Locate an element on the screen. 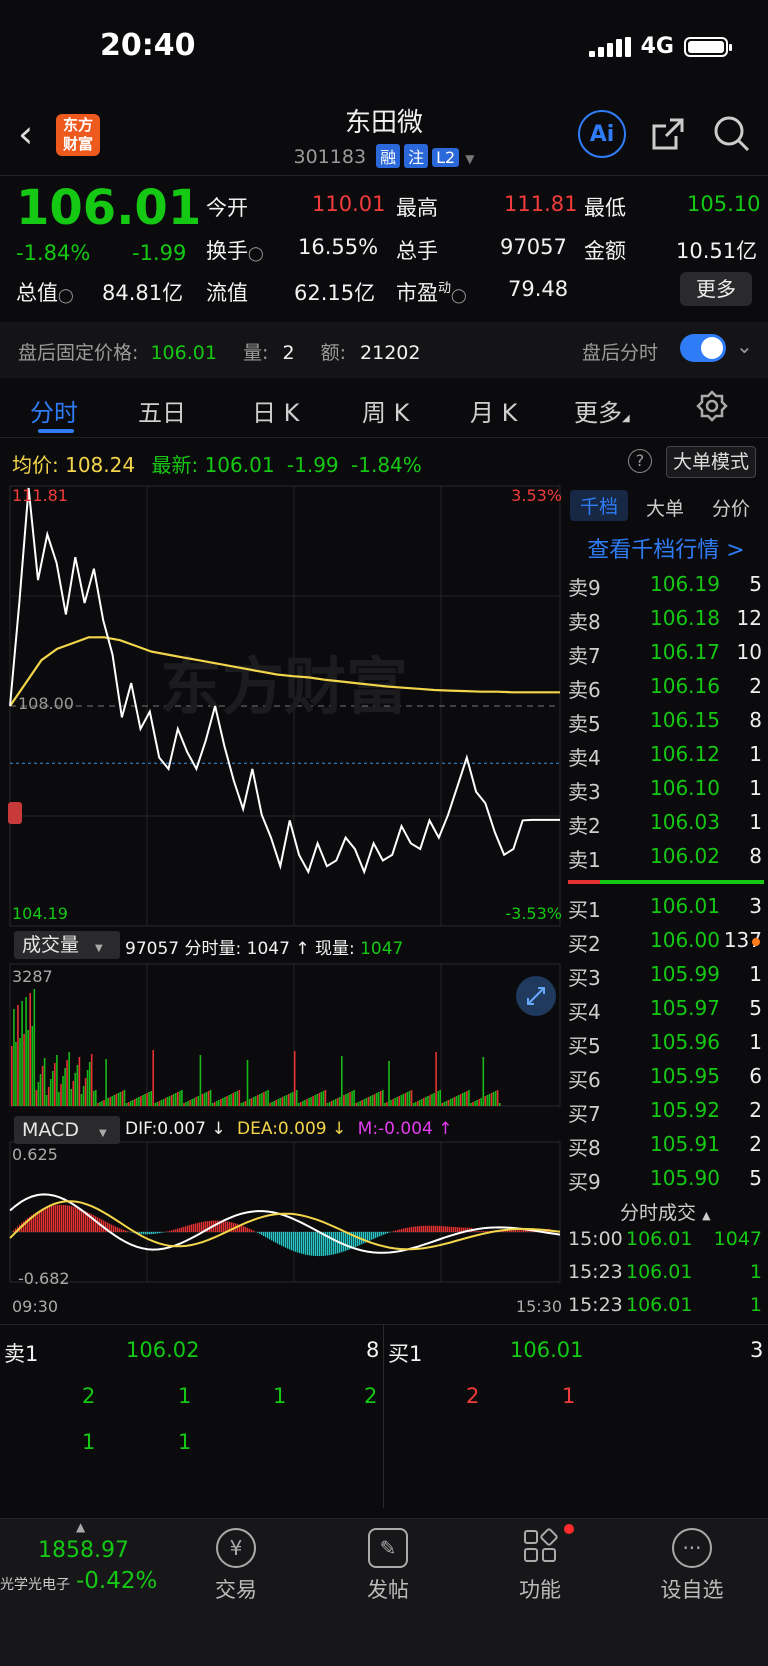 The image size is (768, 1666). bid-level-6: 买6105.956 is located at coordinates (665, 1080).